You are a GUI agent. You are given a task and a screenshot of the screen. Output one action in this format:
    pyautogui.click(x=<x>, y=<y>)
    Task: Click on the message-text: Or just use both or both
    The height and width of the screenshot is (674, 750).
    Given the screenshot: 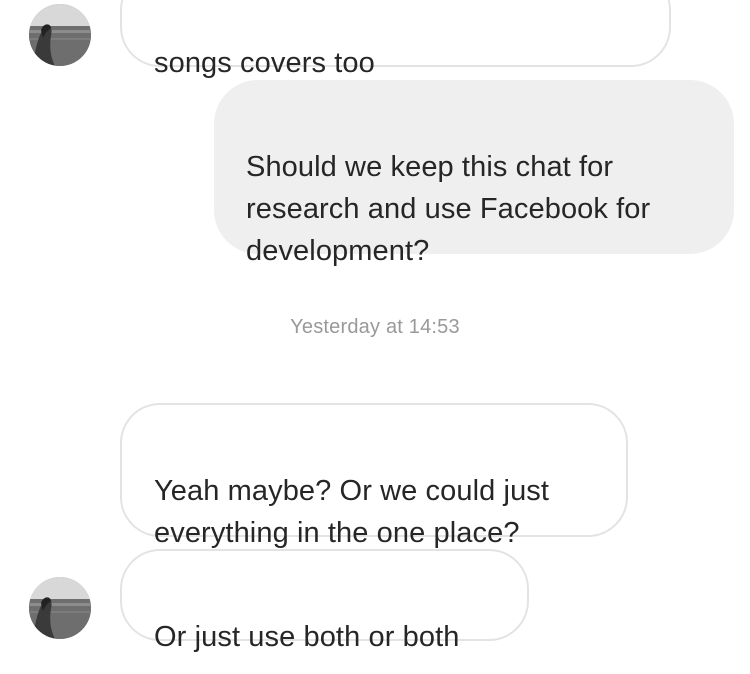 What is the action you would take?
    pyautogui.click(x=307, y=637)
    